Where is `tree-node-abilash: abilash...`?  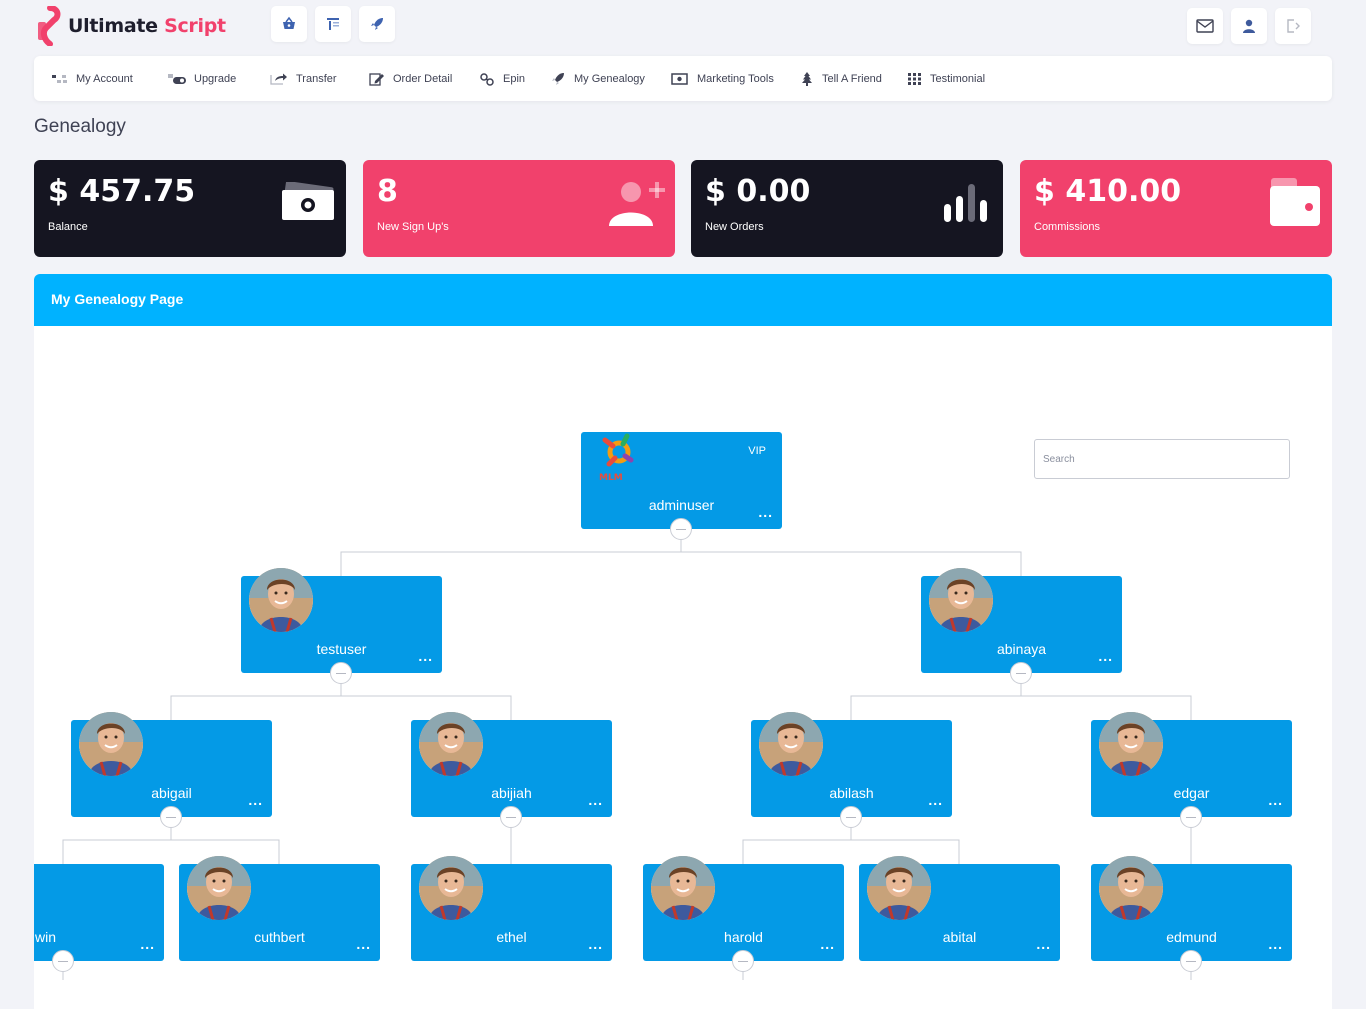
tree-node-abilash: abilash... is located at coordinates (851, 764).